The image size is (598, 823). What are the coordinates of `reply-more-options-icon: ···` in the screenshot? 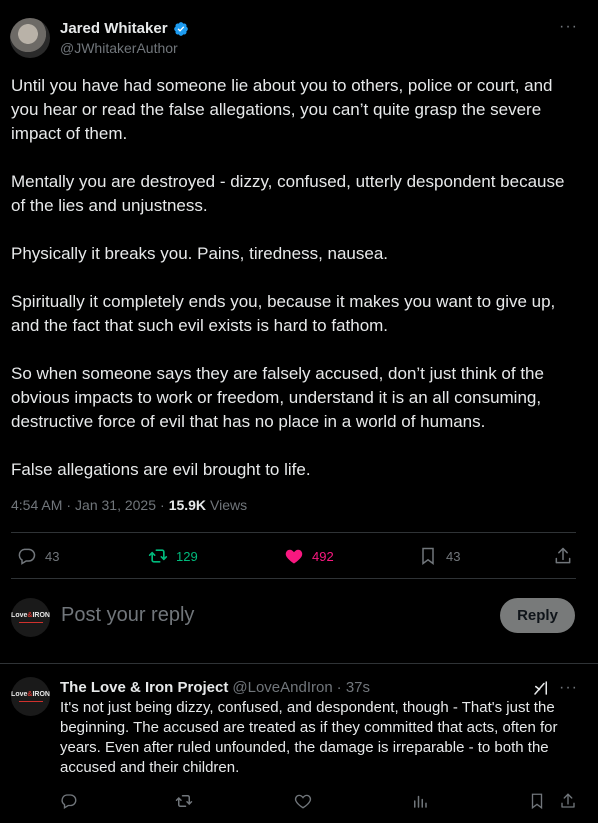 It's located at (568, 688).